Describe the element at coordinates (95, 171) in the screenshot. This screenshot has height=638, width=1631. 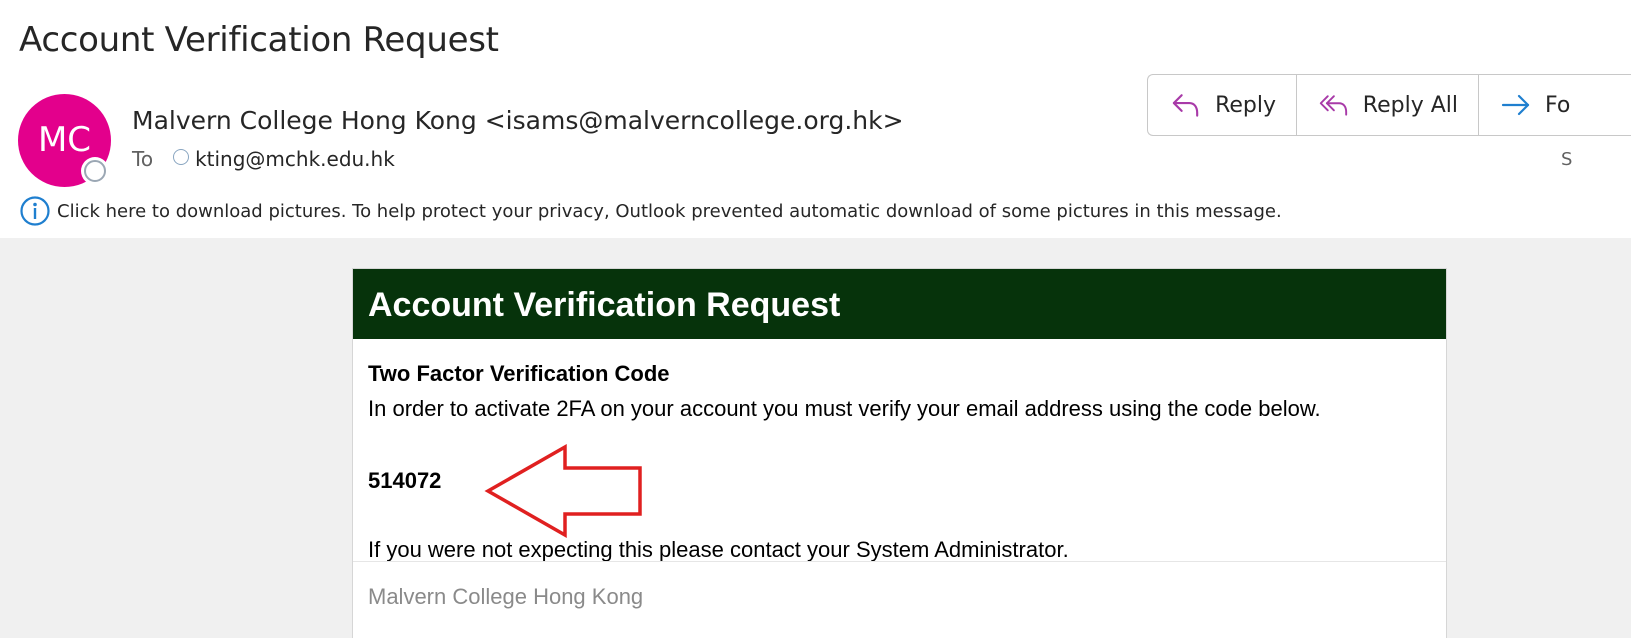
I see `presence-status-icon` at that location.